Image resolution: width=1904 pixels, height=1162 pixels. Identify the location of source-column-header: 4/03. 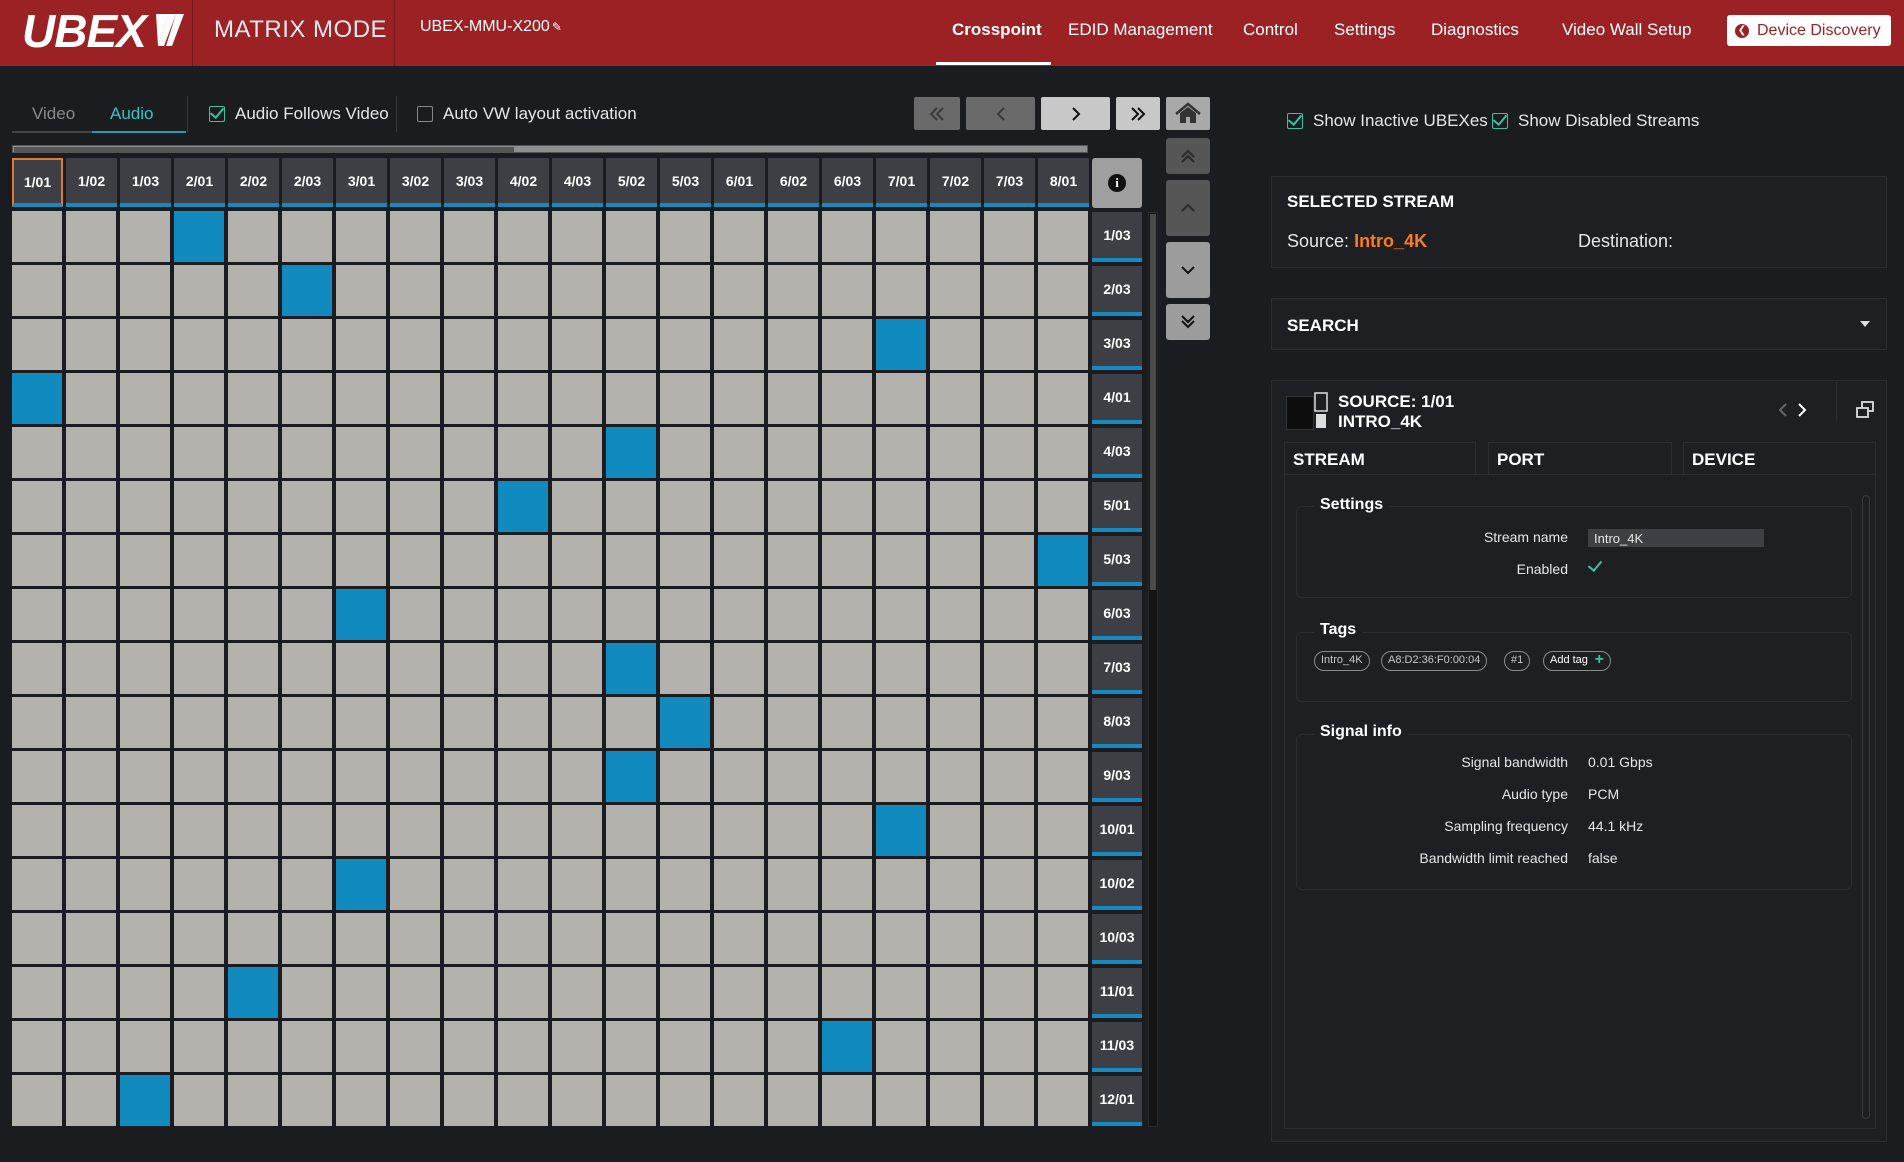
(577, 182).